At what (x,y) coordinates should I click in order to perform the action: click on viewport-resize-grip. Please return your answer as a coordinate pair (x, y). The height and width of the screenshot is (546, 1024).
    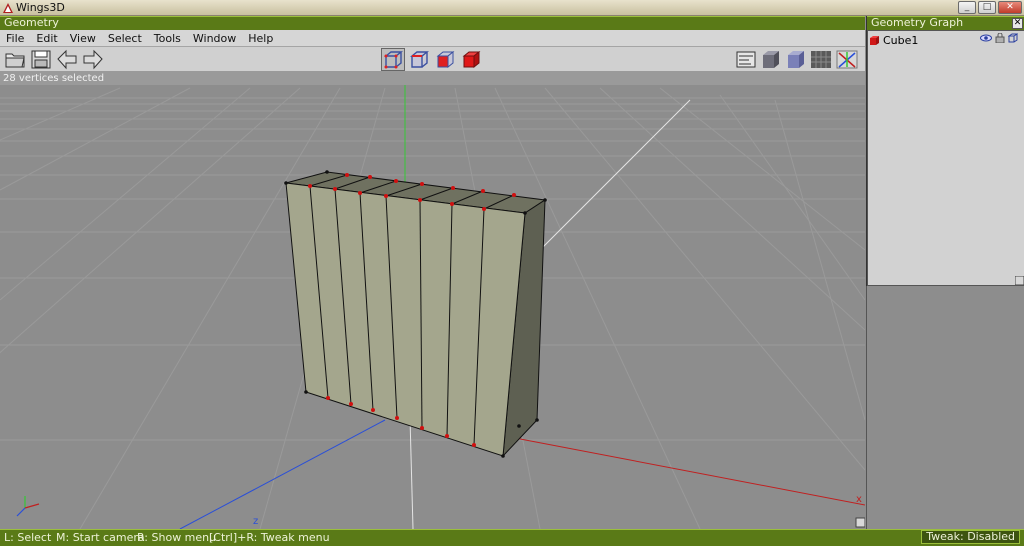
    Looking at the image, I should click on (860, 522).